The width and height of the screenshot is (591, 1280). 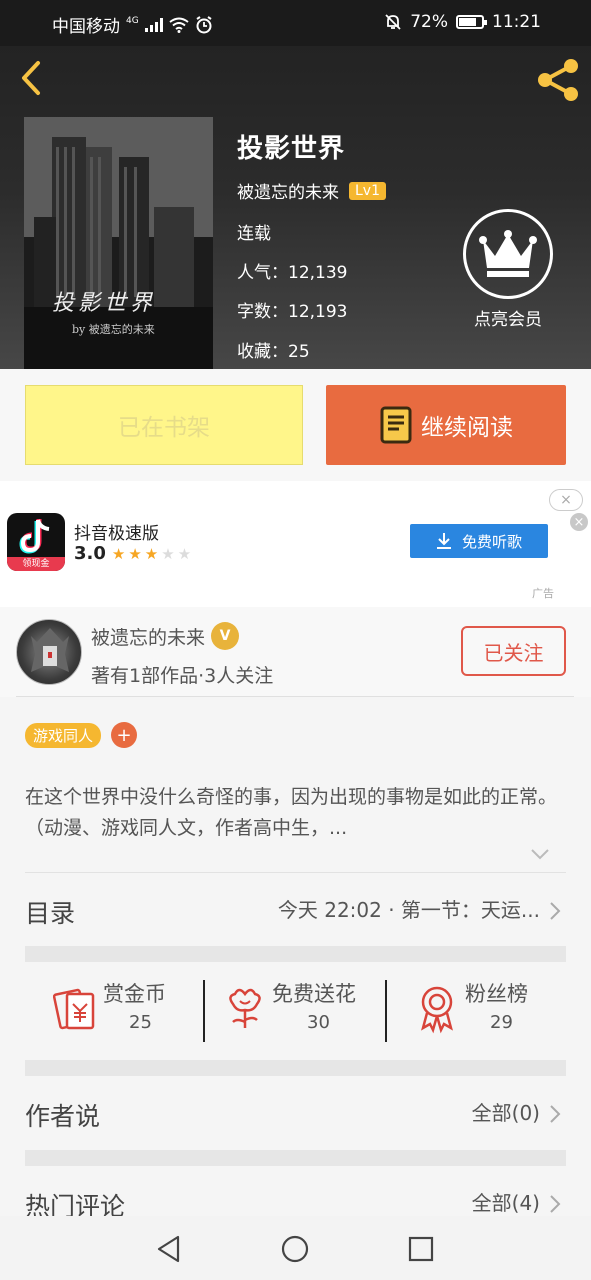 I want to click on wifi-icon, so click(x=179, y=25).